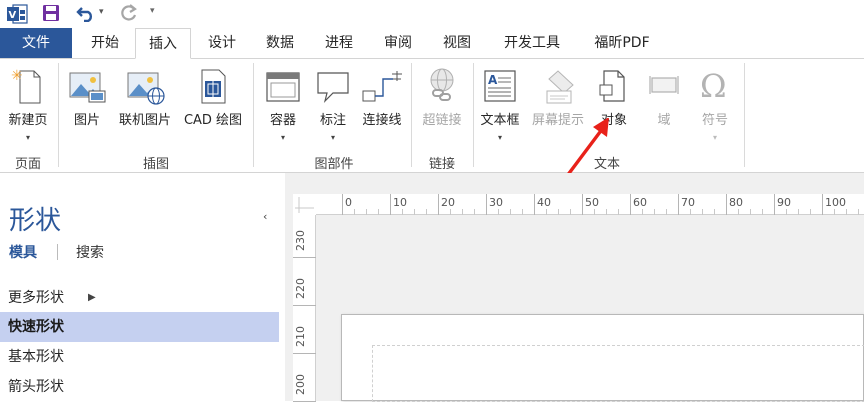 The image size is (864, 402). I want to click on drawing-page, so click(602, 358).